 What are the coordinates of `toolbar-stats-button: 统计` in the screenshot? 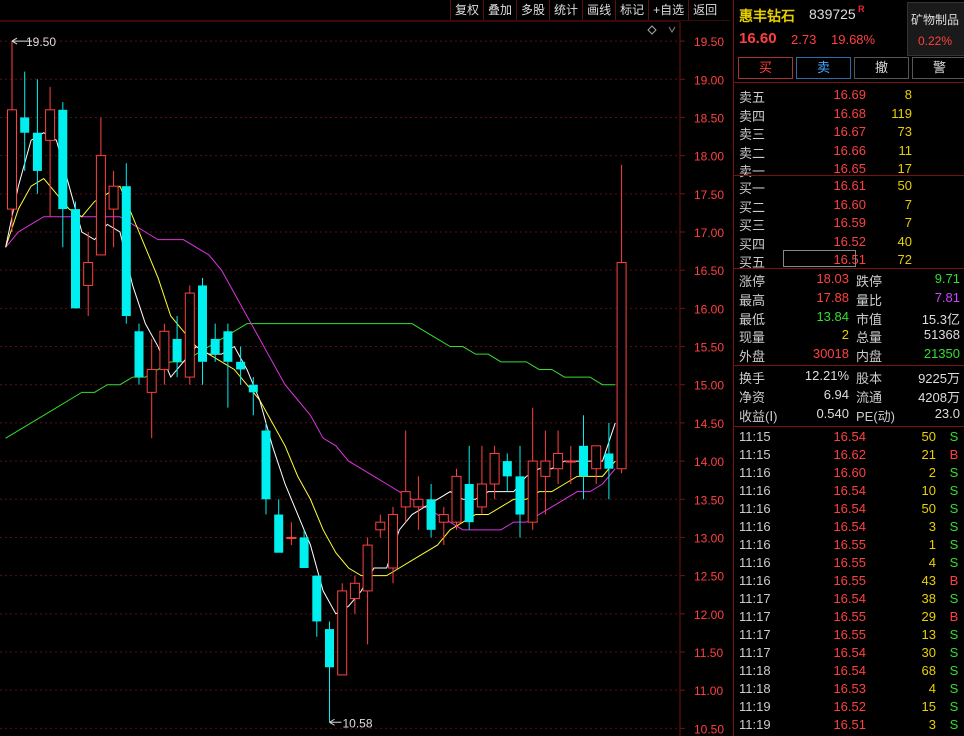 It's located at (565, 10).